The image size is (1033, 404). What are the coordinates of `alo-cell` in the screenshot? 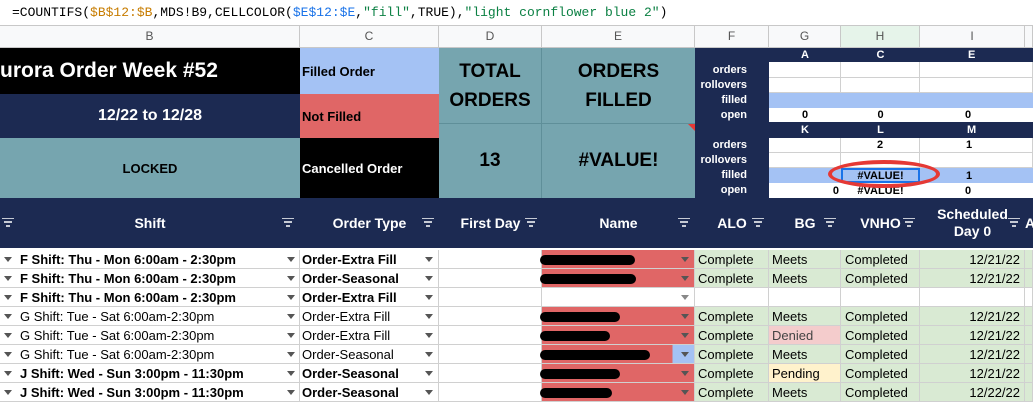 It's located at (732, 297).